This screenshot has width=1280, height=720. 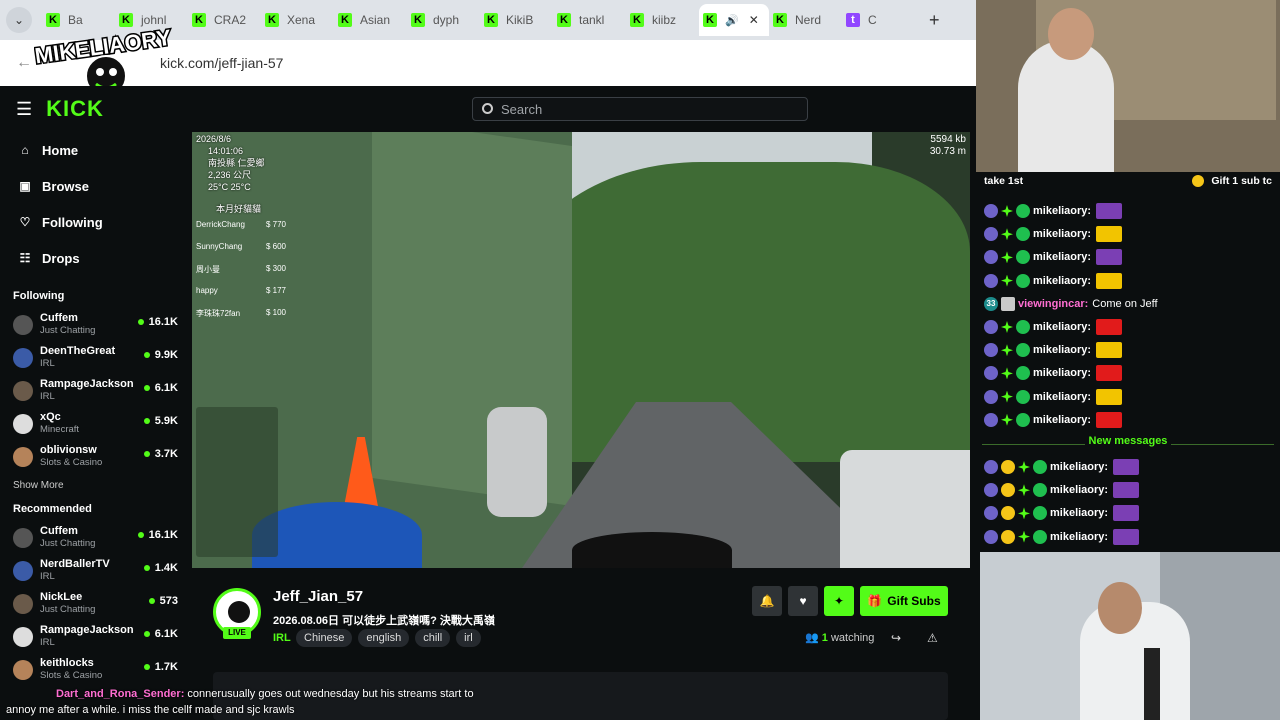 I want to click on browser-tab: tC, so click(x=878, y=20).